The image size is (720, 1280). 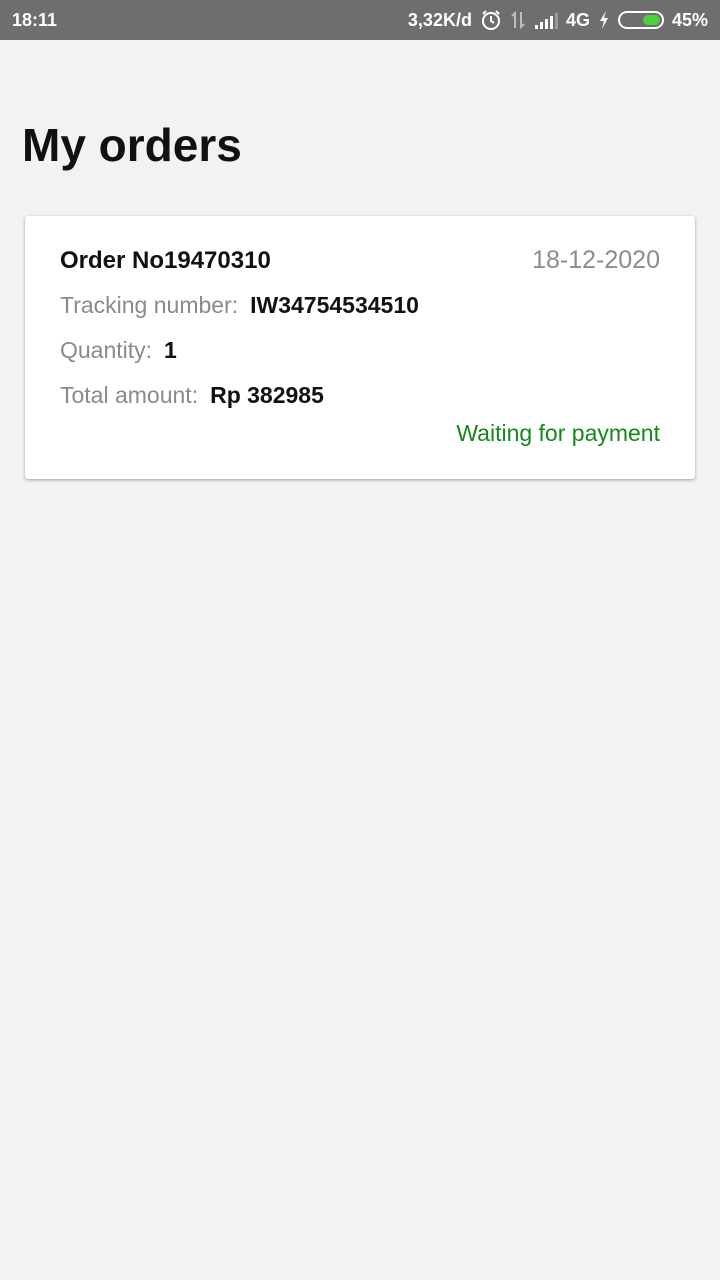 I want to click on network-type: 4G, so click(x=577, y=19).